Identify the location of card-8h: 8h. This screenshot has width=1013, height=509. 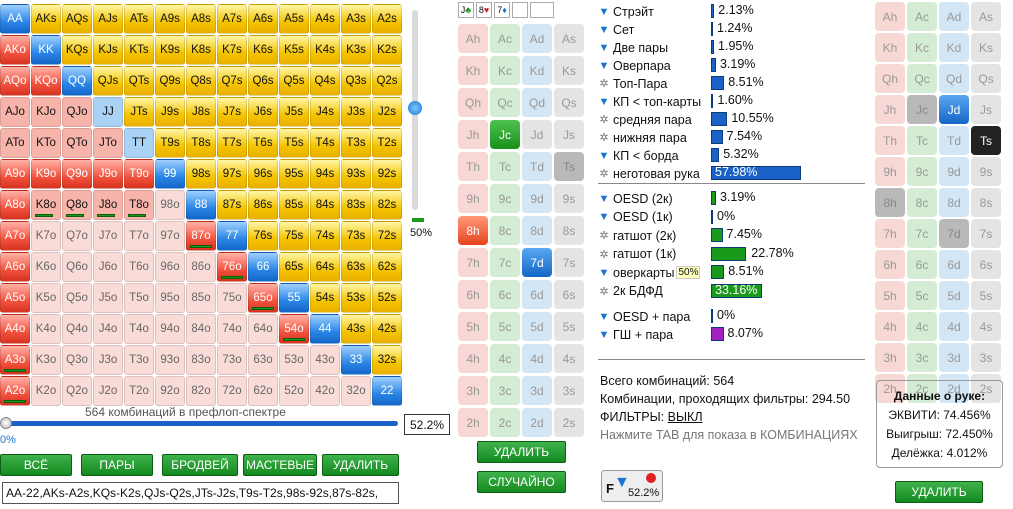
(473, 230).